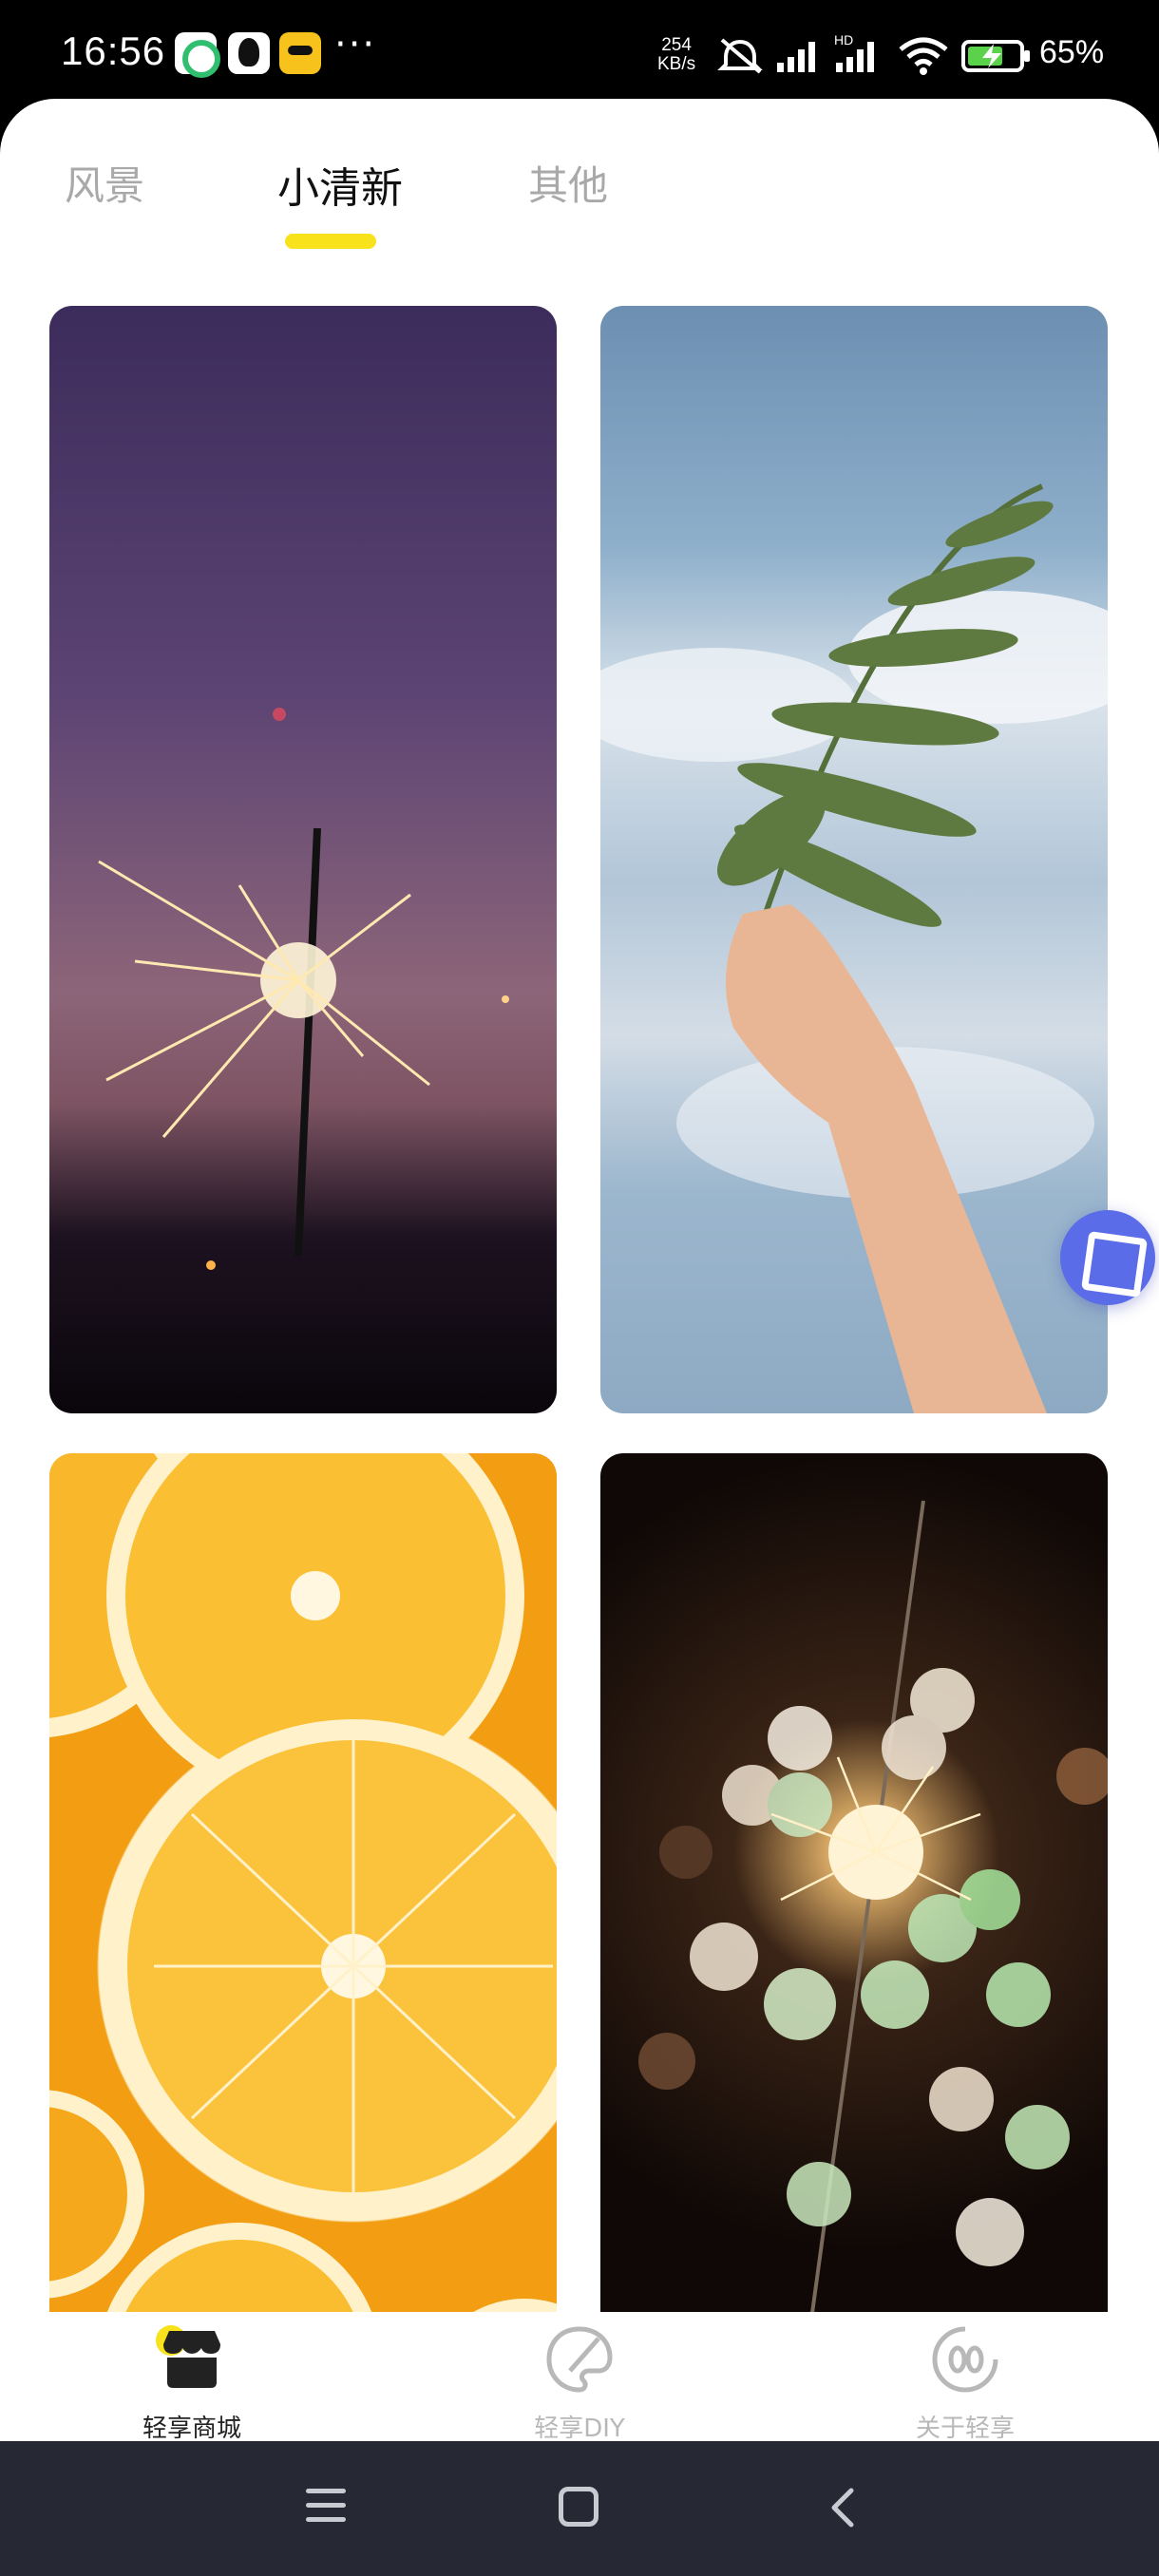 The image size is (1159, 2576). Describe the element at coordinates (188, 2356) in the screenshot. I see `shop-icon` at that location.